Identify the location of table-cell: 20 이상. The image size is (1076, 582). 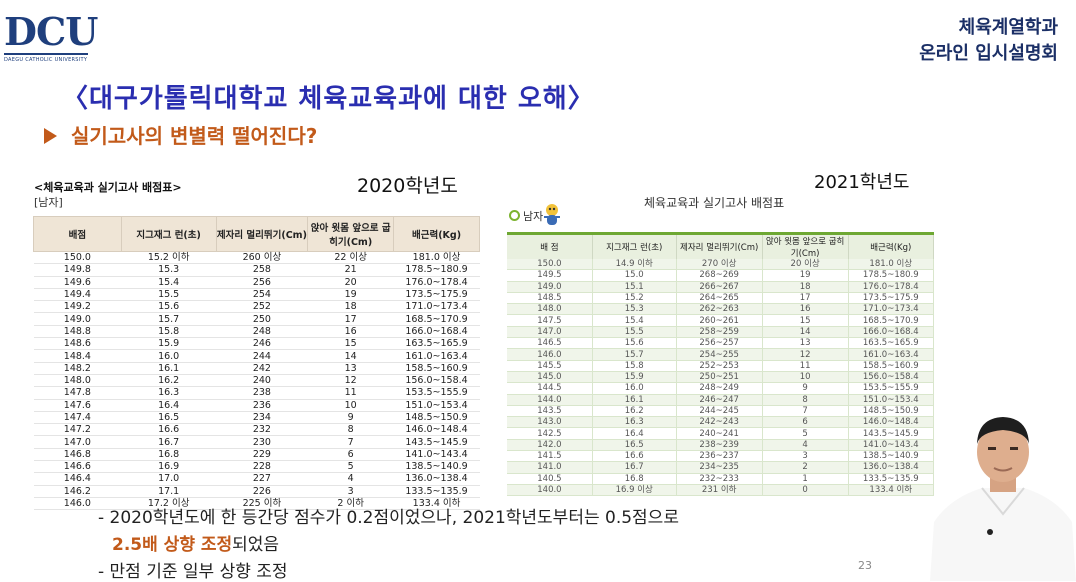
(805, 265).